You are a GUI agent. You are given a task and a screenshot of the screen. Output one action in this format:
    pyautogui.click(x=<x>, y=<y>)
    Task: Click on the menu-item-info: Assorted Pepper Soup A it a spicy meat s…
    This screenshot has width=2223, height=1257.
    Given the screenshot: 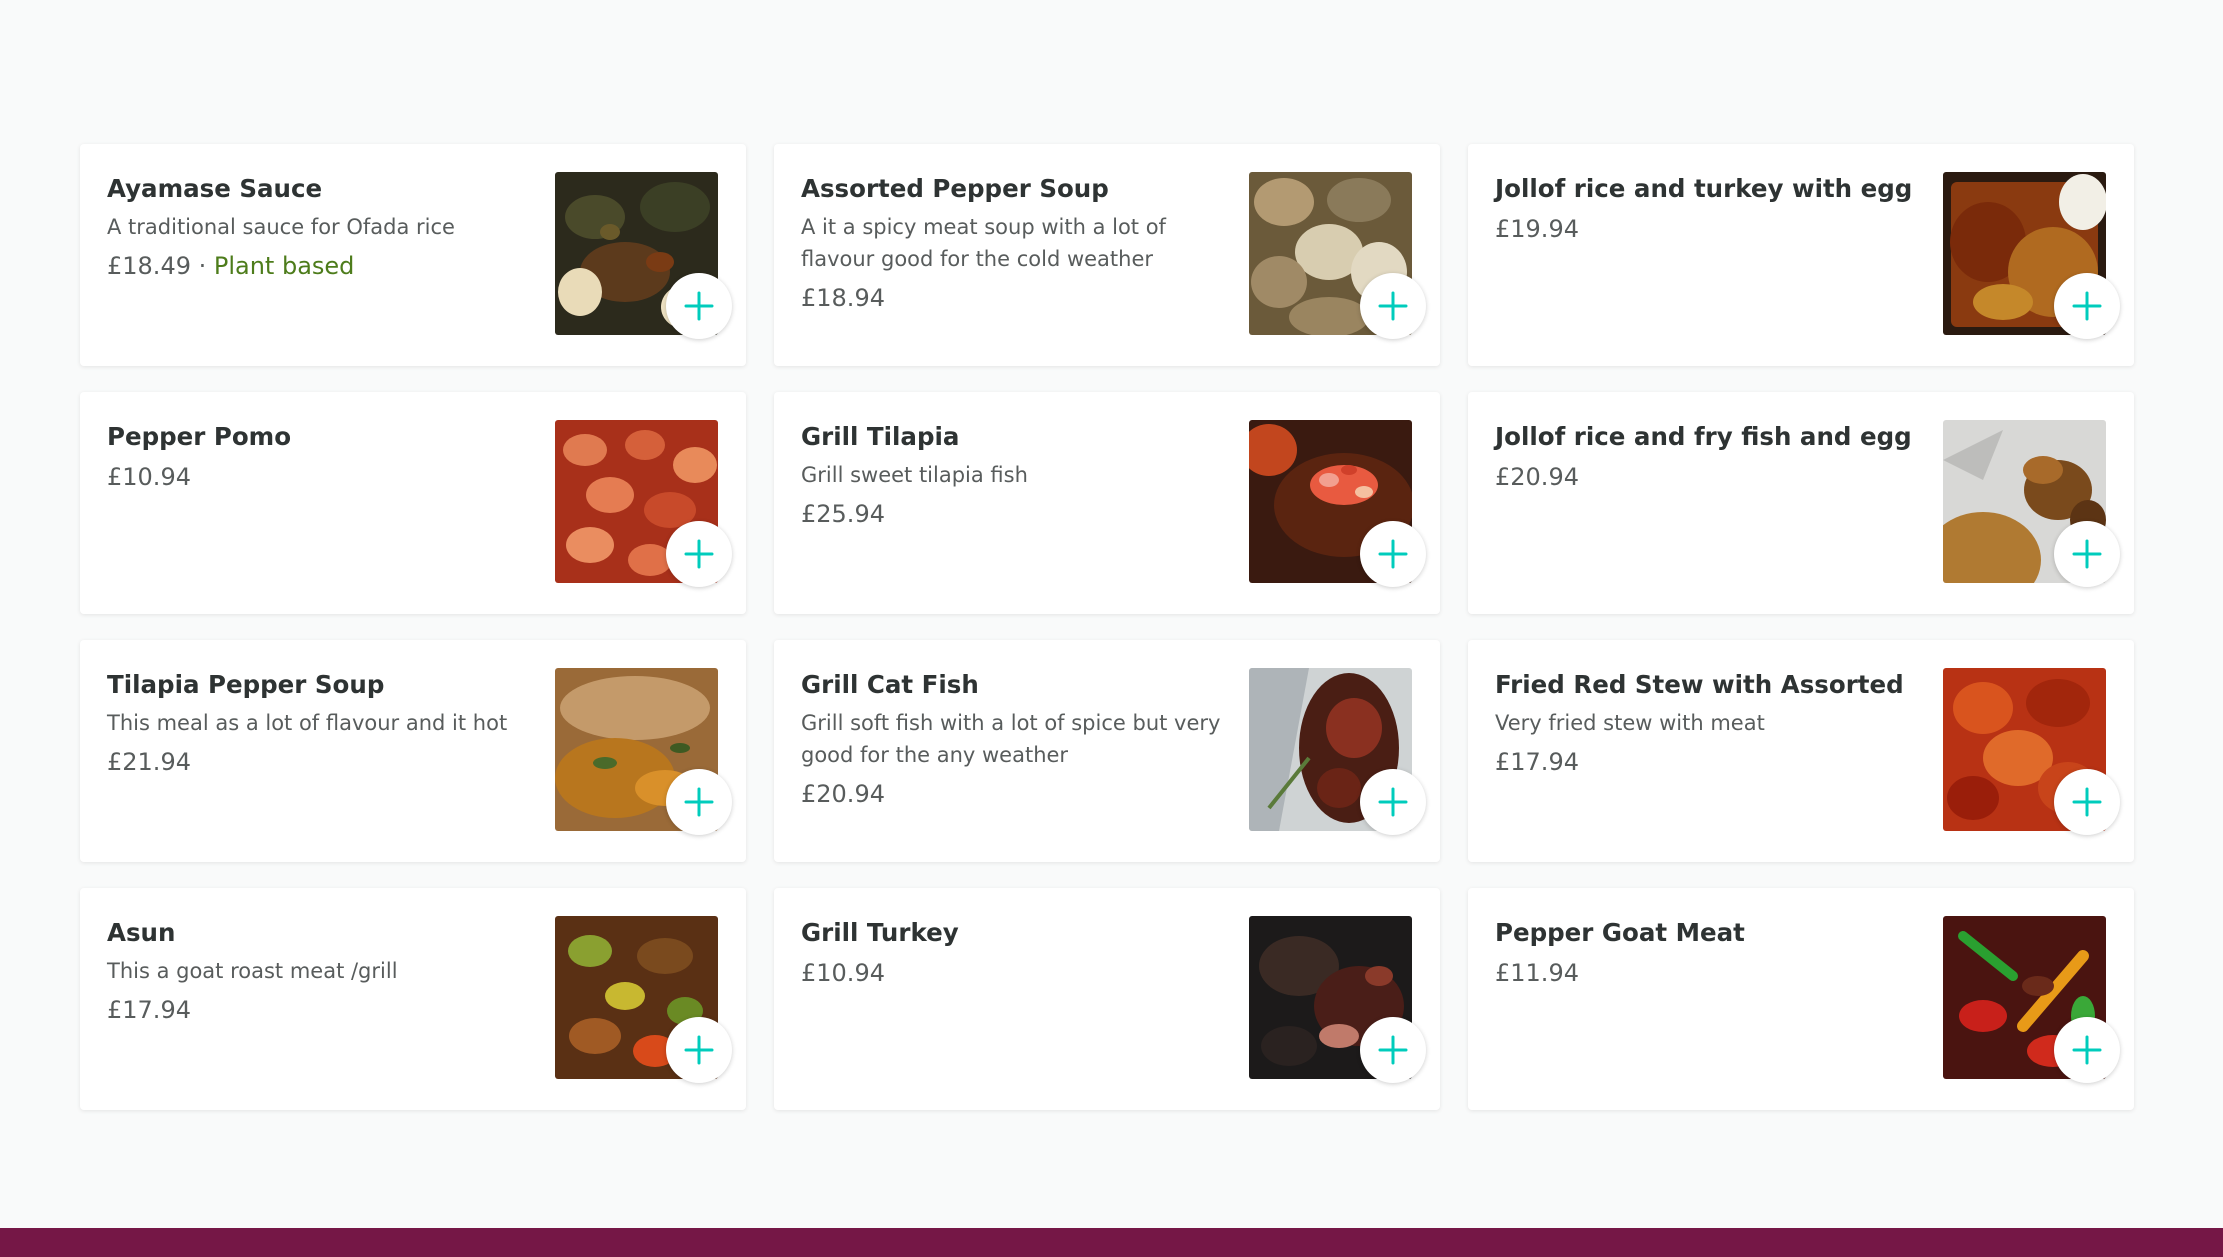 What is the action you would take?
    pyautogui.click(x=1021, y=243)
    